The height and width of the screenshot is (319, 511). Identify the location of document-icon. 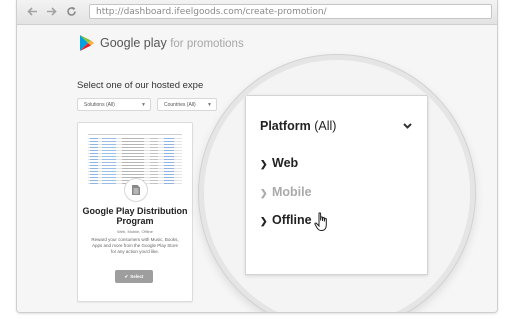
(136, 190).